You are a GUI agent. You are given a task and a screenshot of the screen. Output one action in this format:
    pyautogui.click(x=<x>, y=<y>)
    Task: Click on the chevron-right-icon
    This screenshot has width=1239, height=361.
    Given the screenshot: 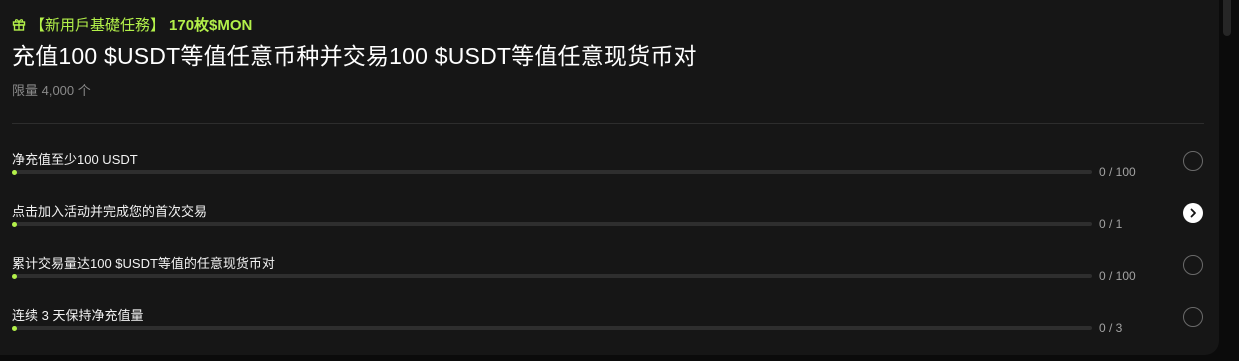 What is the action you would take?
    pyautogui.click(x=1193, y=213)
    